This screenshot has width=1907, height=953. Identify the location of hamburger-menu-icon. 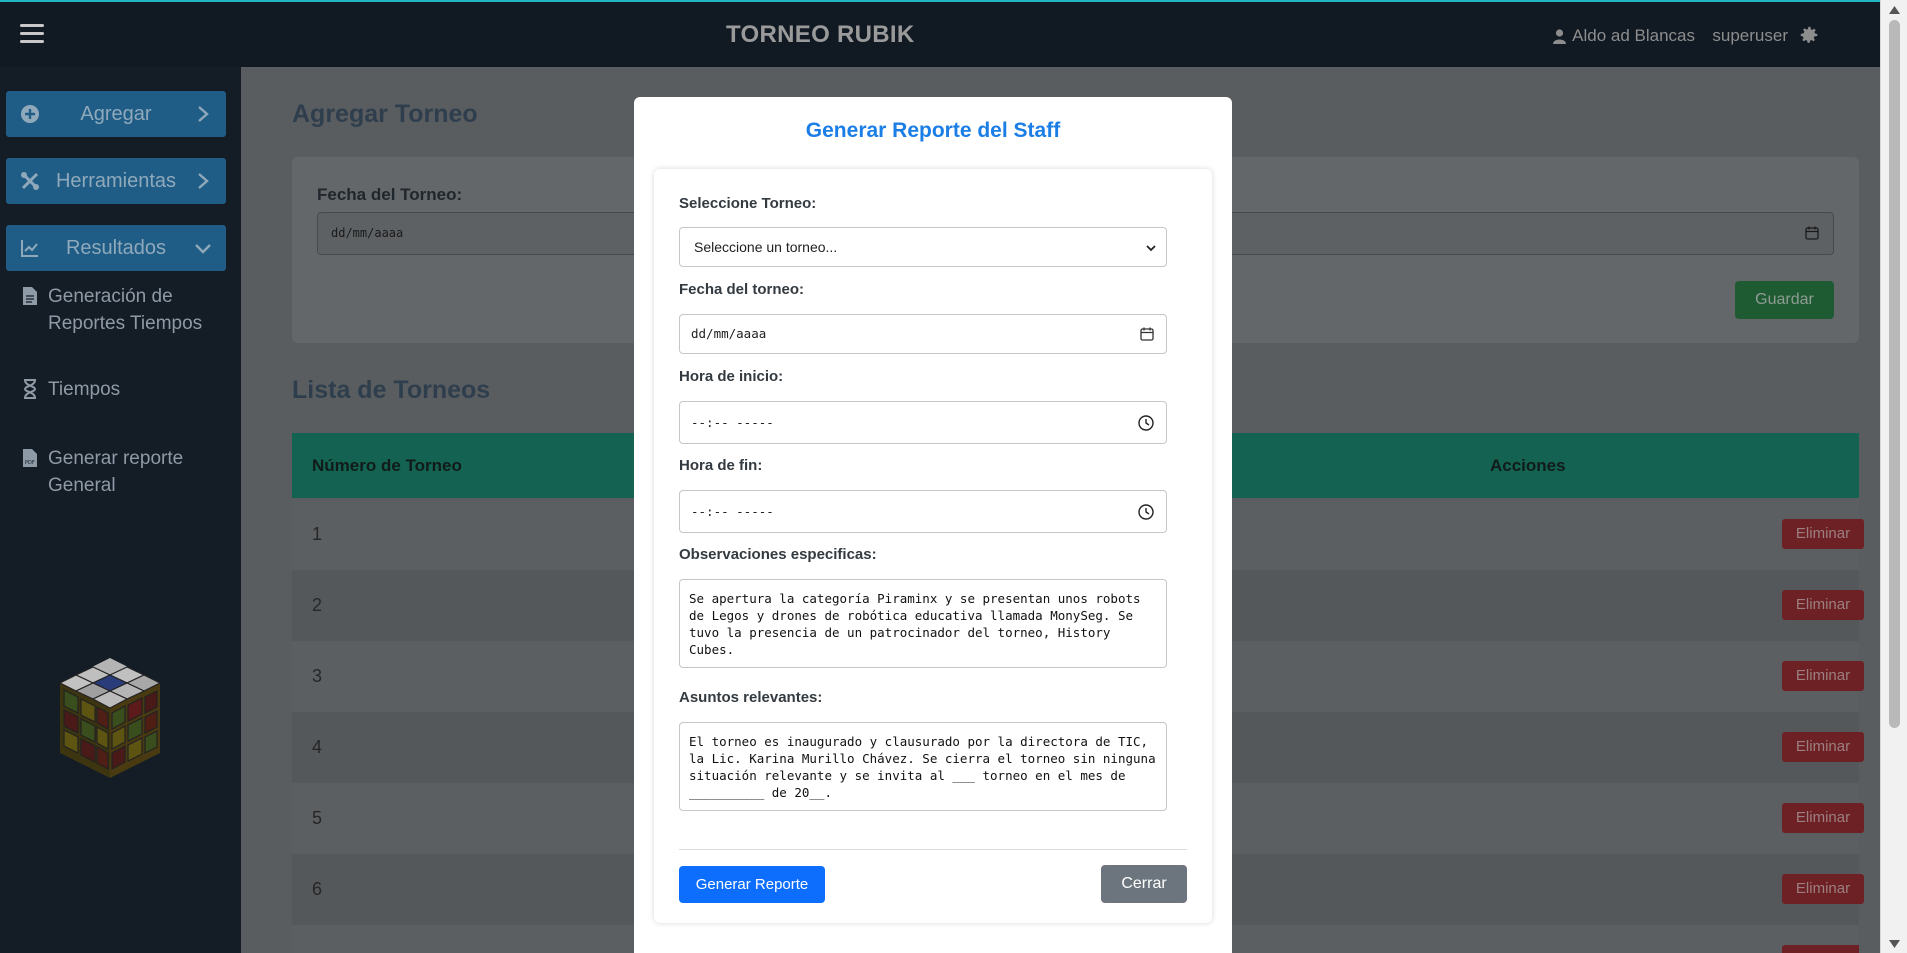
(32, 34).